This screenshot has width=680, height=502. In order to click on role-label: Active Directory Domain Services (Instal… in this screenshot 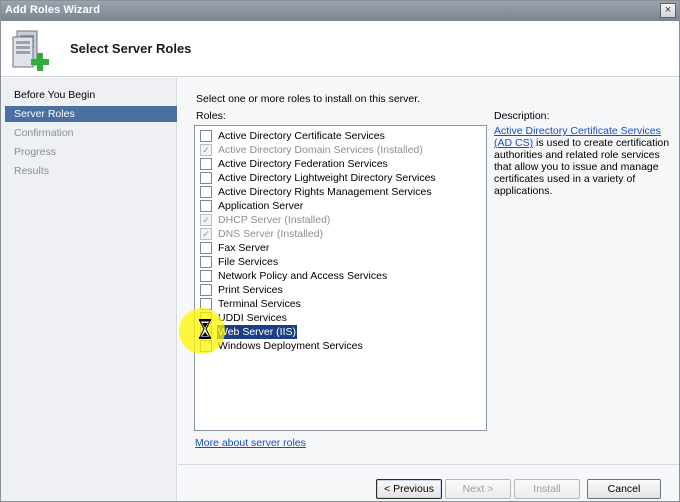, I will do `click(320, 150)`.